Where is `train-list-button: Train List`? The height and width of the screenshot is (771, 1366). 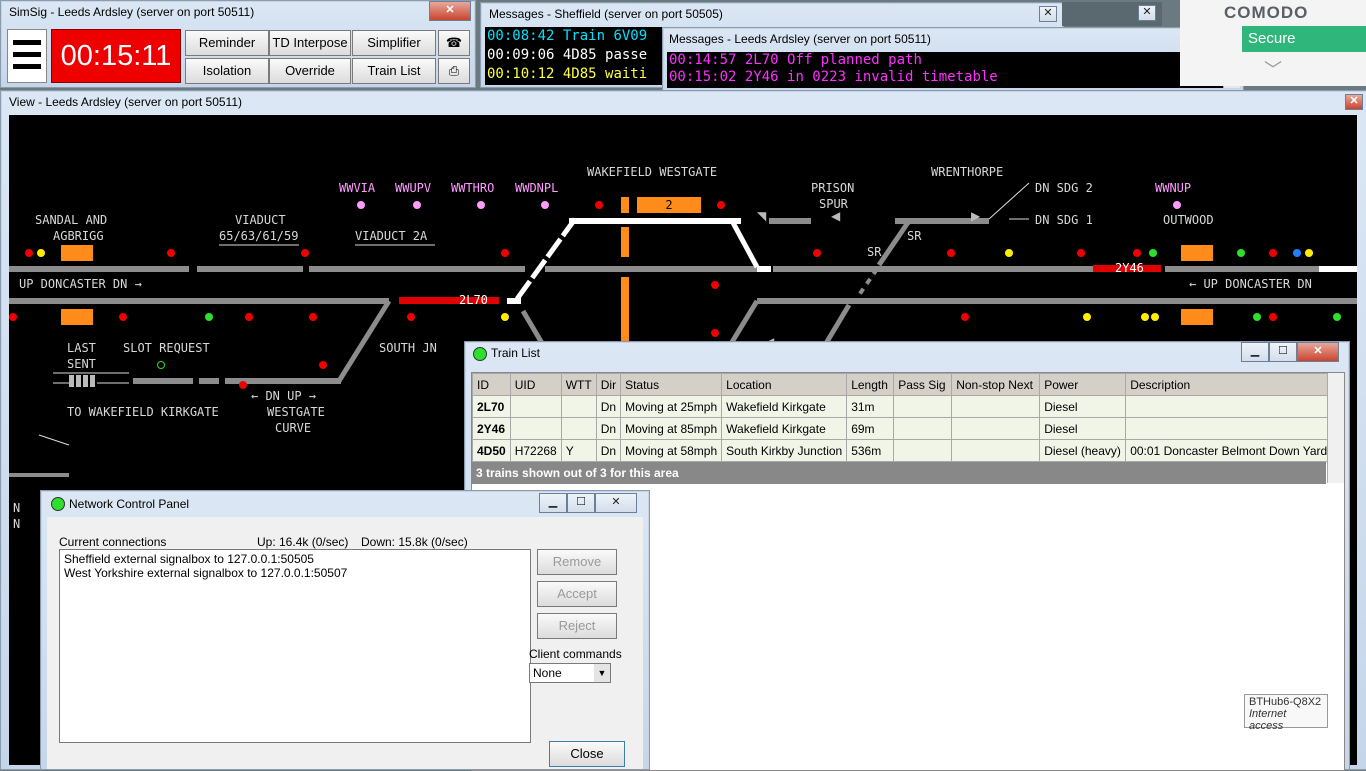
train-list-button: Train List is located at coordinates (394, 71).